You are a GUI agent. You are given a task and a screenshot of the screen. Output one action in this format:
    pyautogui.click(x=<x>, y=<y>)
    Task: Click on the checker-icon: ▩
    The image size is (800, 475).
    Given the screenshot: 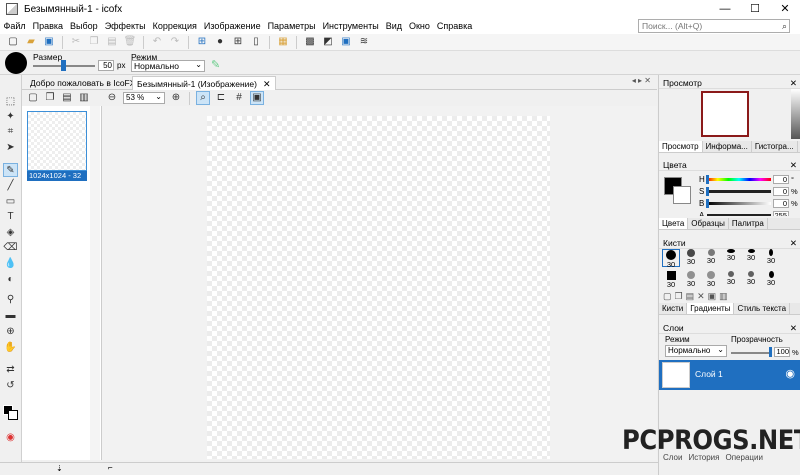 What is the action you would take?
    pyautogui.click(x=310, y=42)
    